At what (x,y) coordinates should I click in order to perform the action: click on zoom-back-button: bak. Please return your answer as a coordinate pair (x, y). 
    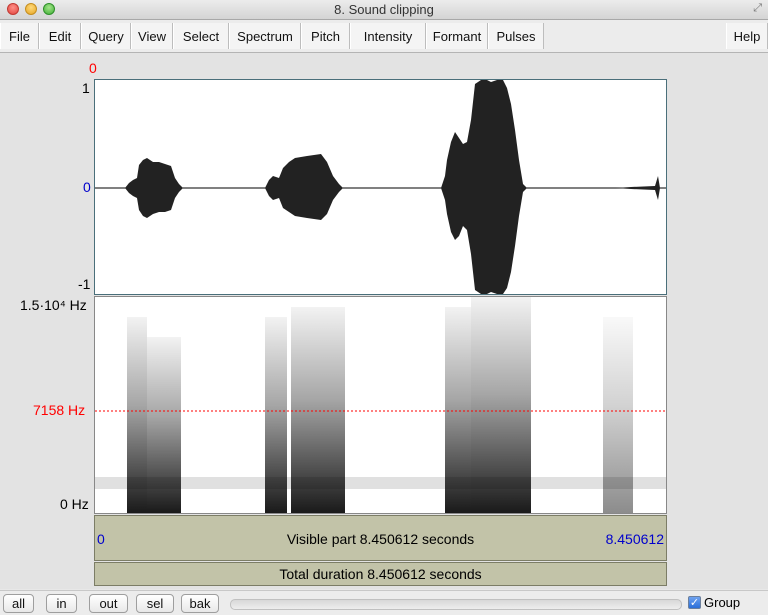
    Looking at the image, I should click on (200, 603).